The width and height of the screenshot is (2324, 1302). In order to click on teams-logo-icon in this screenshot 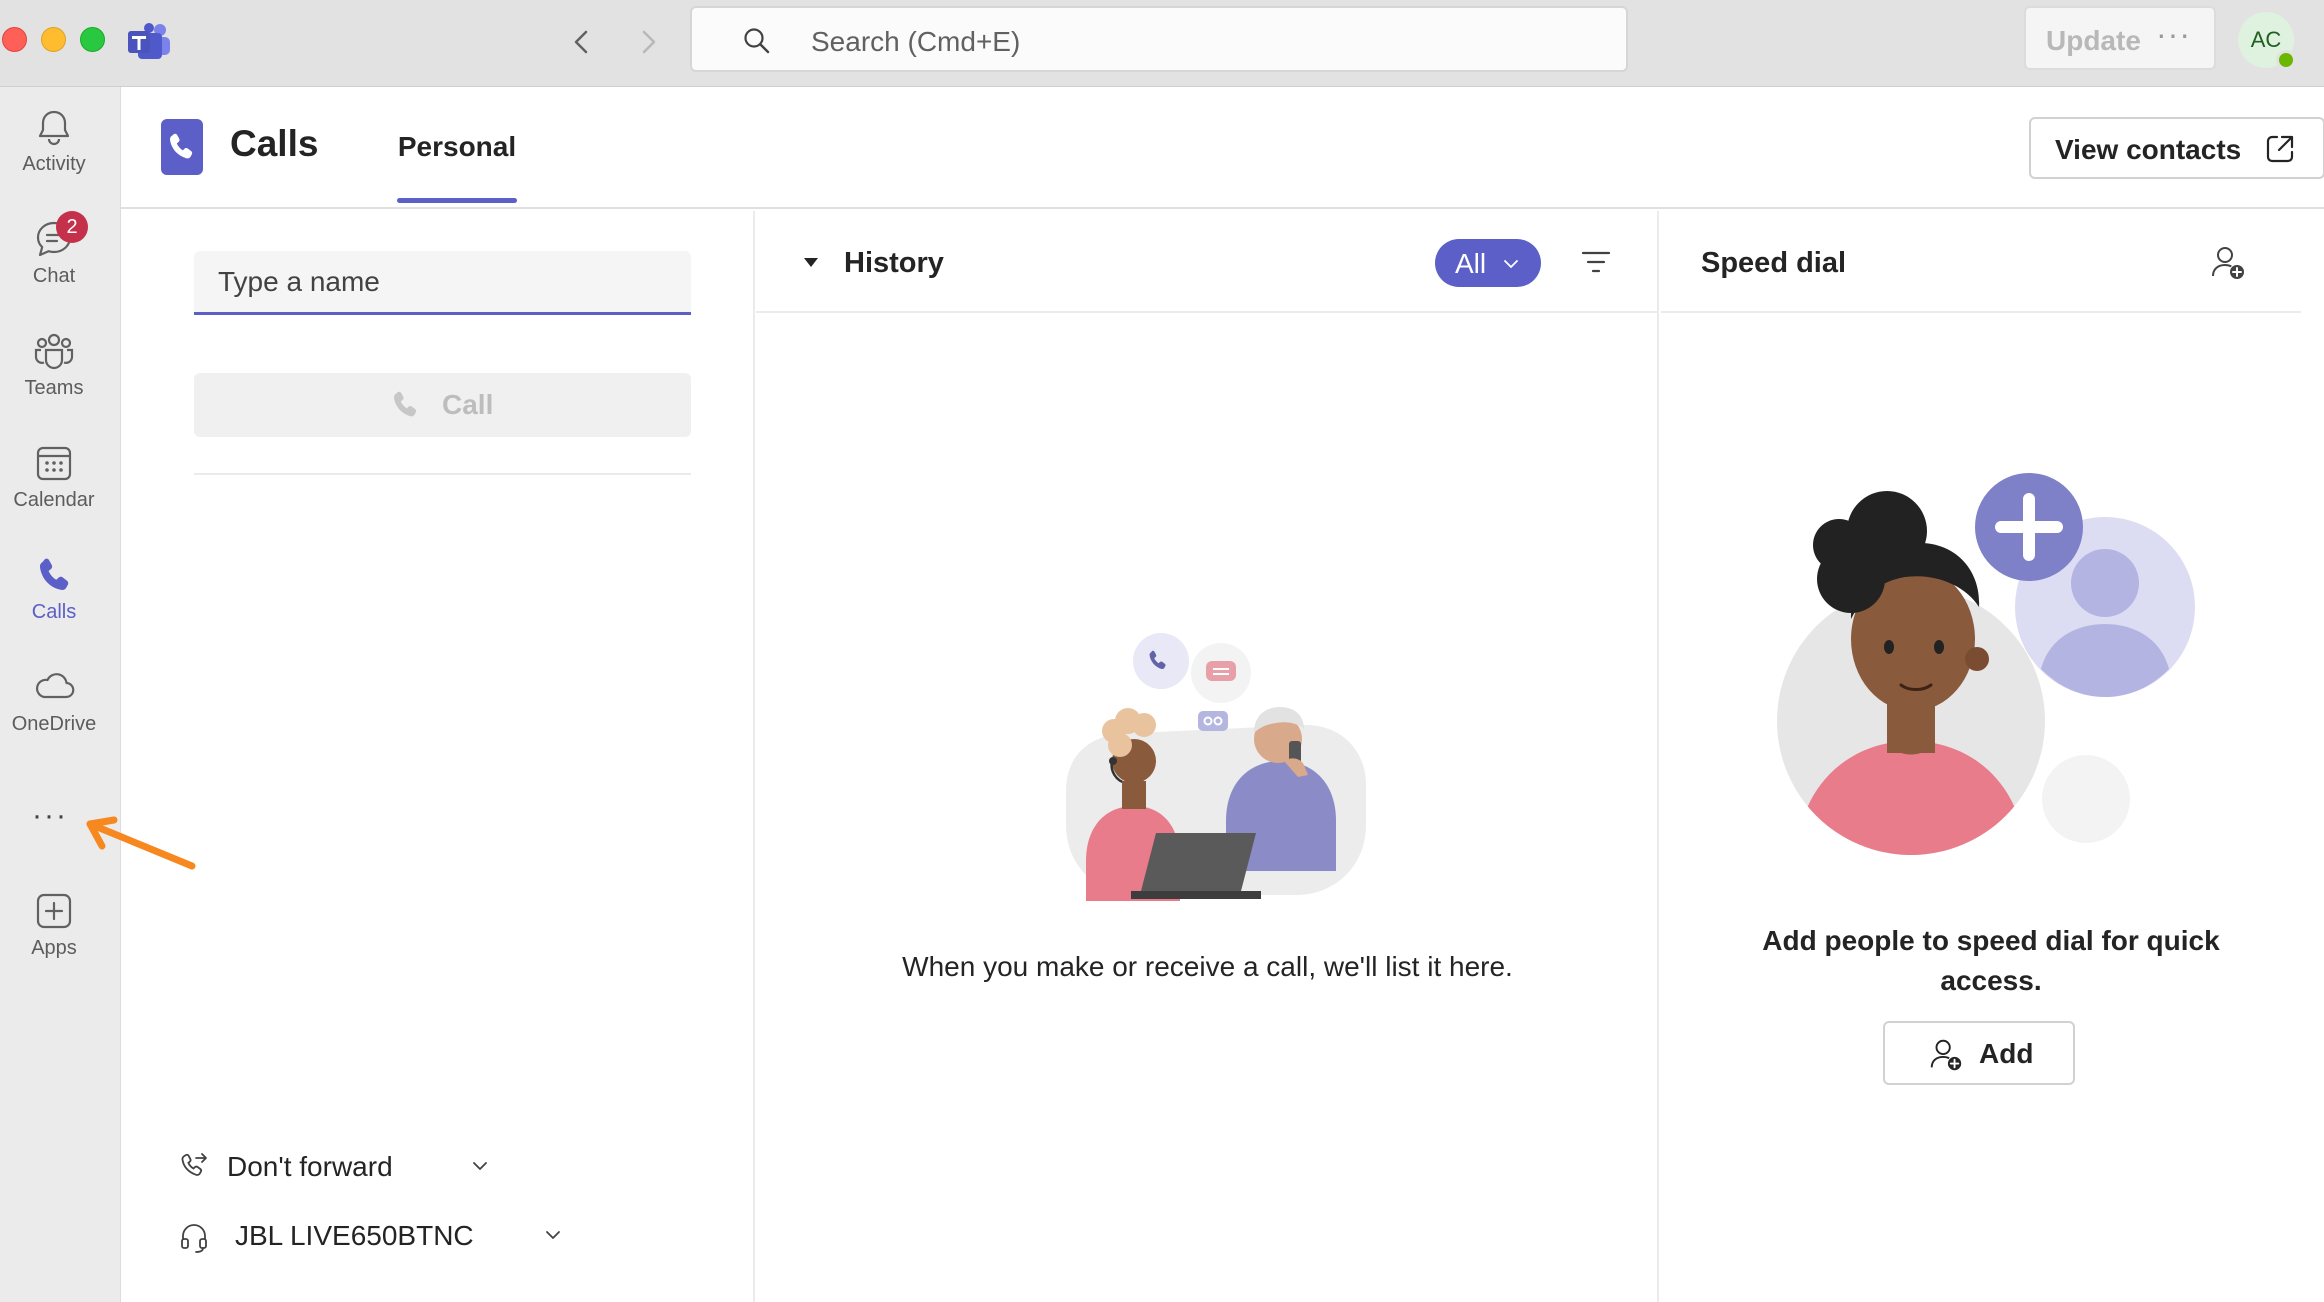, I will do `click(149, 41)`.